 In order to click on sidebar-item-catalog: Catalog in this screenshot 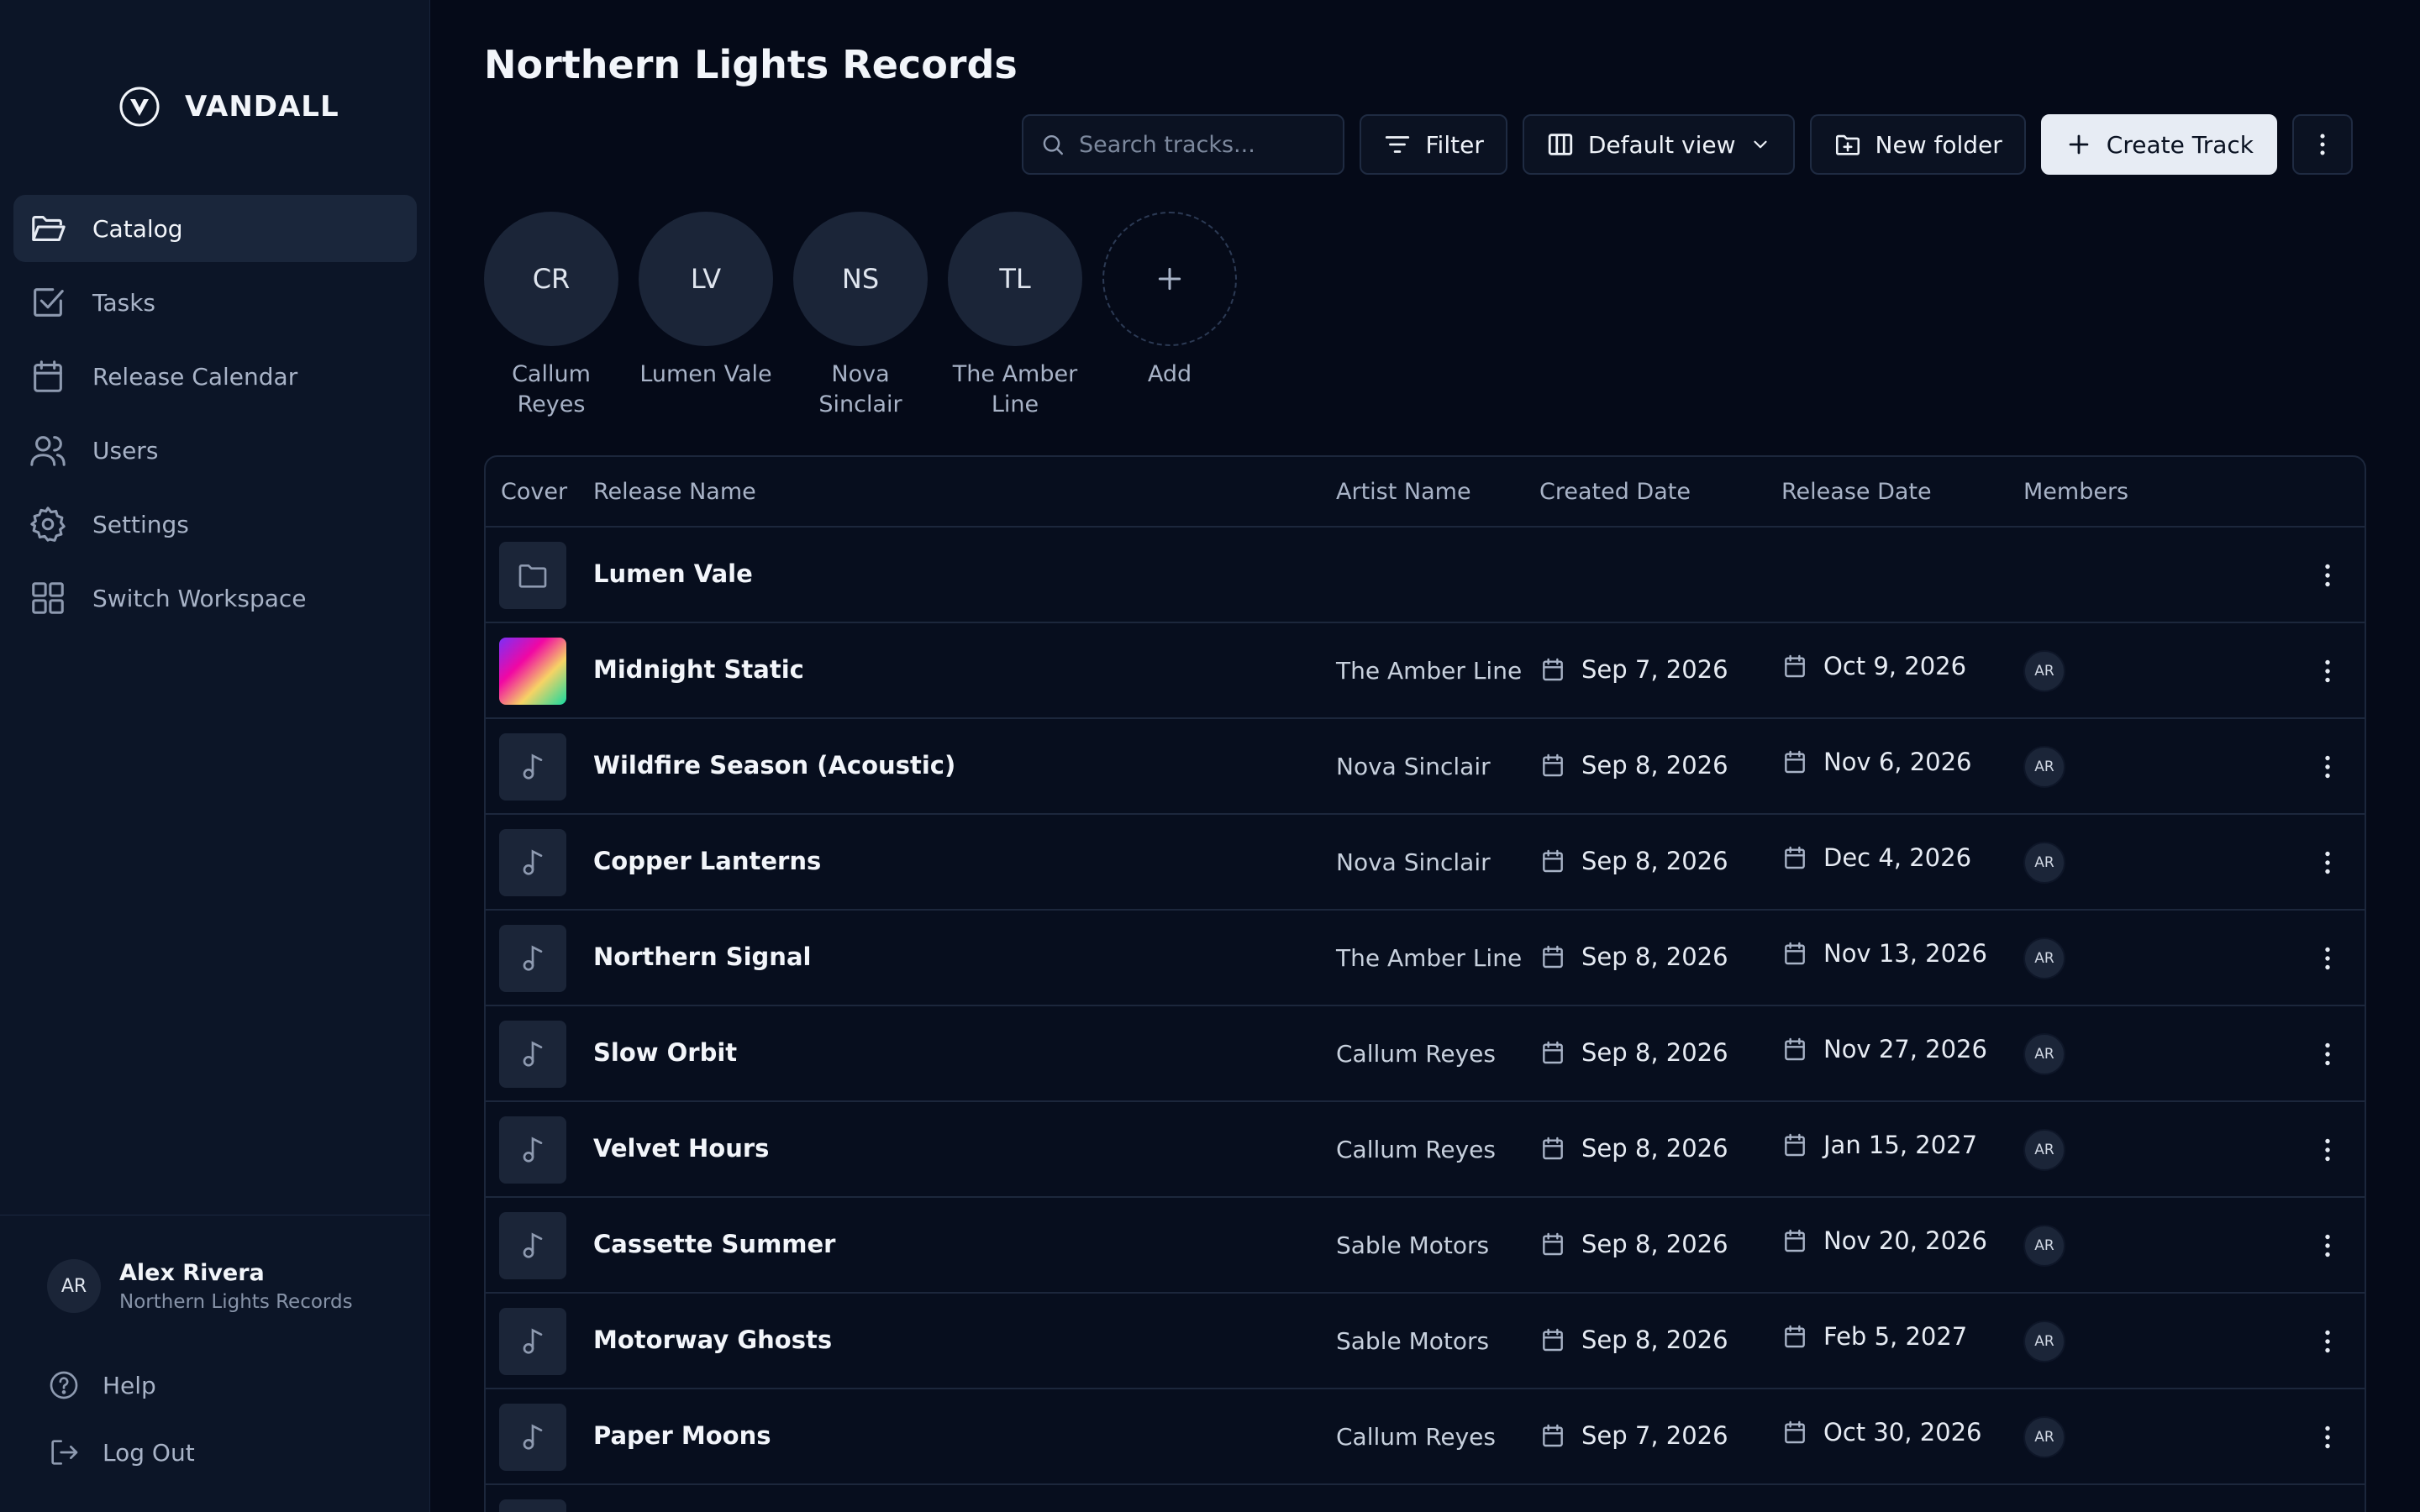, I will do `click(215, 228)`.